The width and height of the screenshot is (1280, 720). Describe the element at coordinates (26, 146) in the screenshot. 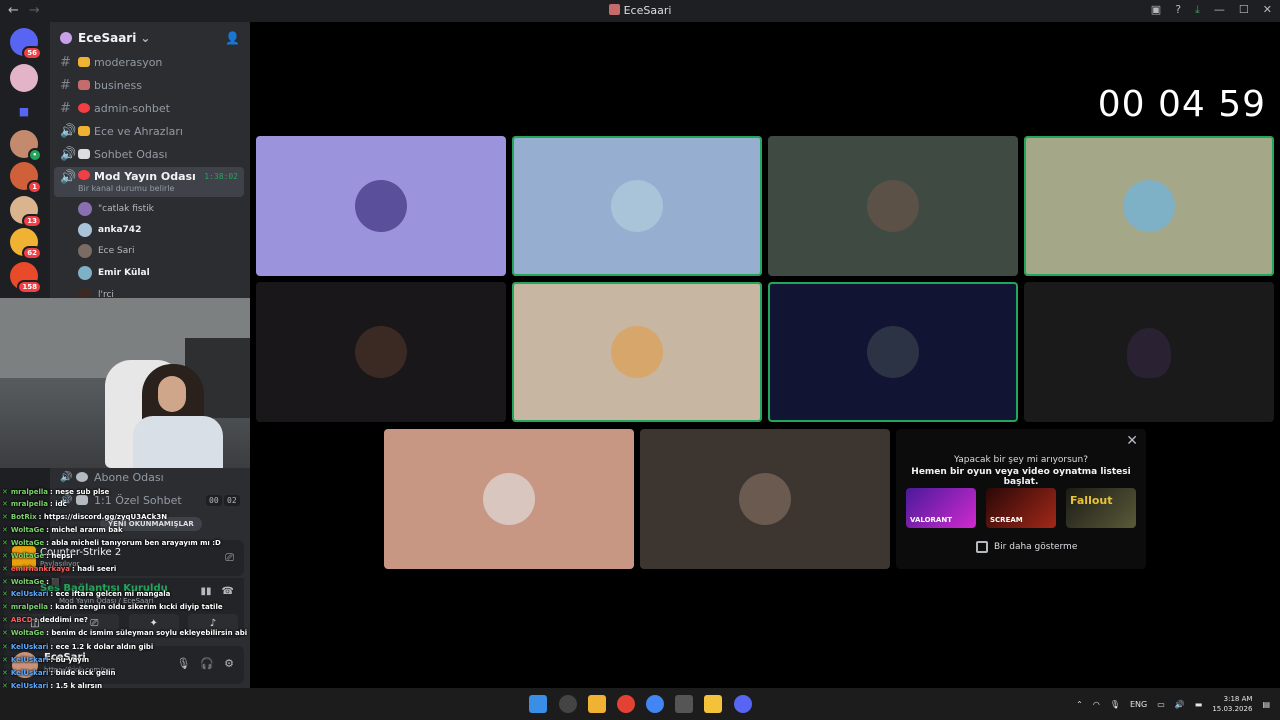

I see `server-icon: •` at that location.